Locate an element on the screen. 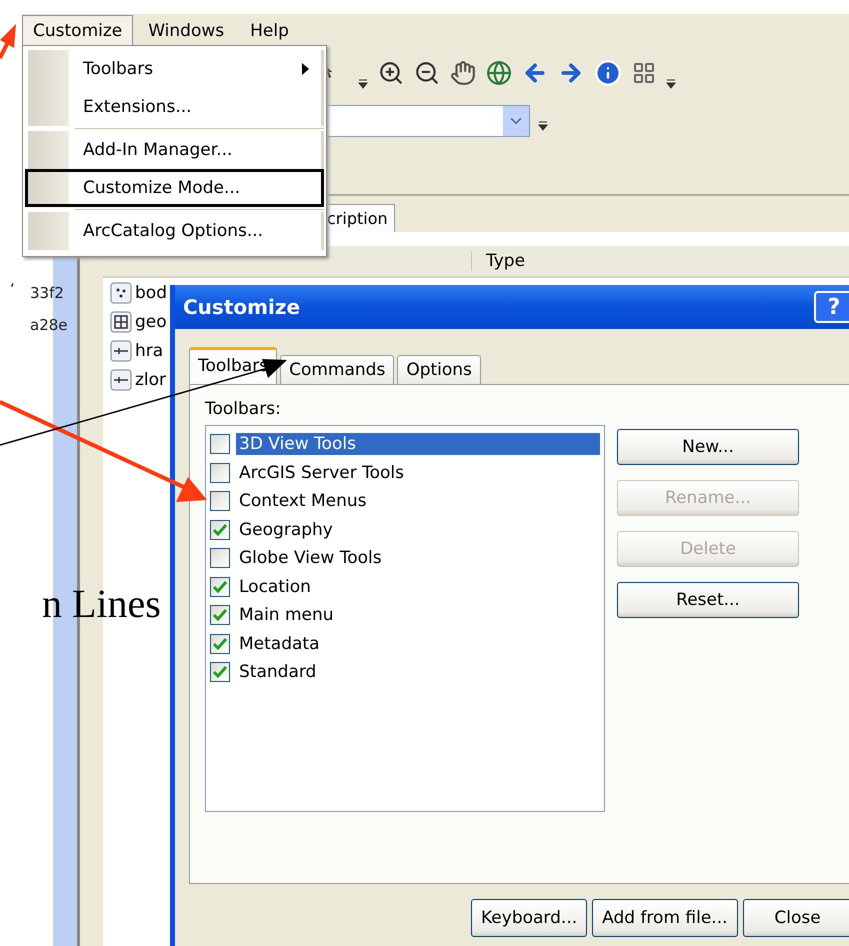 The image size is (849, 946). item-name: zlor is located at coordinates (150, 380).